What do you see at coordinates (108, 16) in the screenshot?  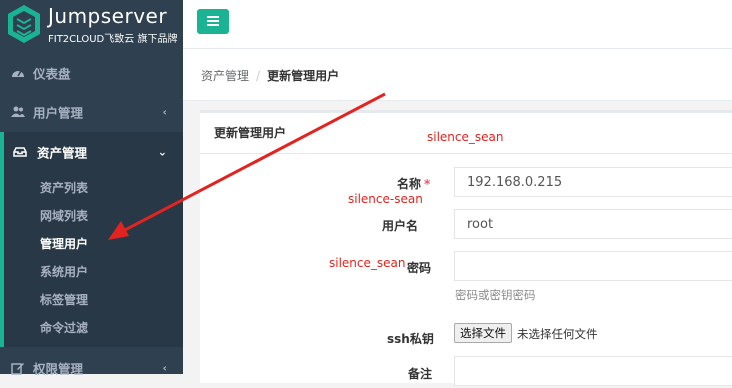 I see `brand-title: Jumpserver` at bounding box center [108, 16].